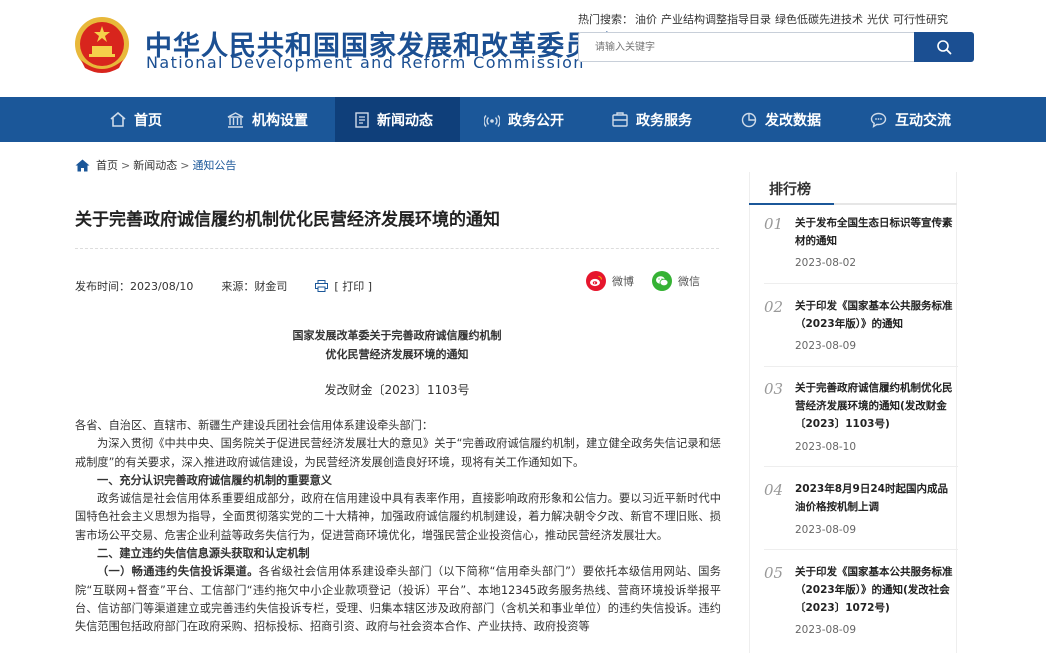 The height and width of the screenshot is (653, 1046). I want to click on broadcast-icon, so click(492, 120).